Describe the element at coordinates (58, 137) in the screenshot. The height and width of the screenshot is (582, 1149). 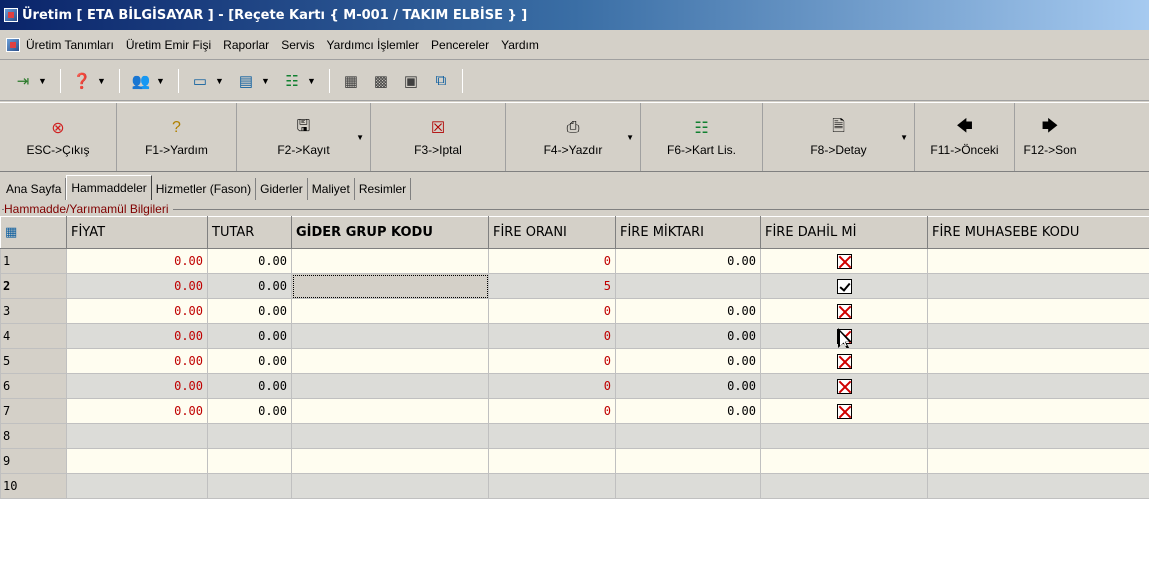
I see `esc-cikis-button: ⊗ ESC->Çıkış` at that location.